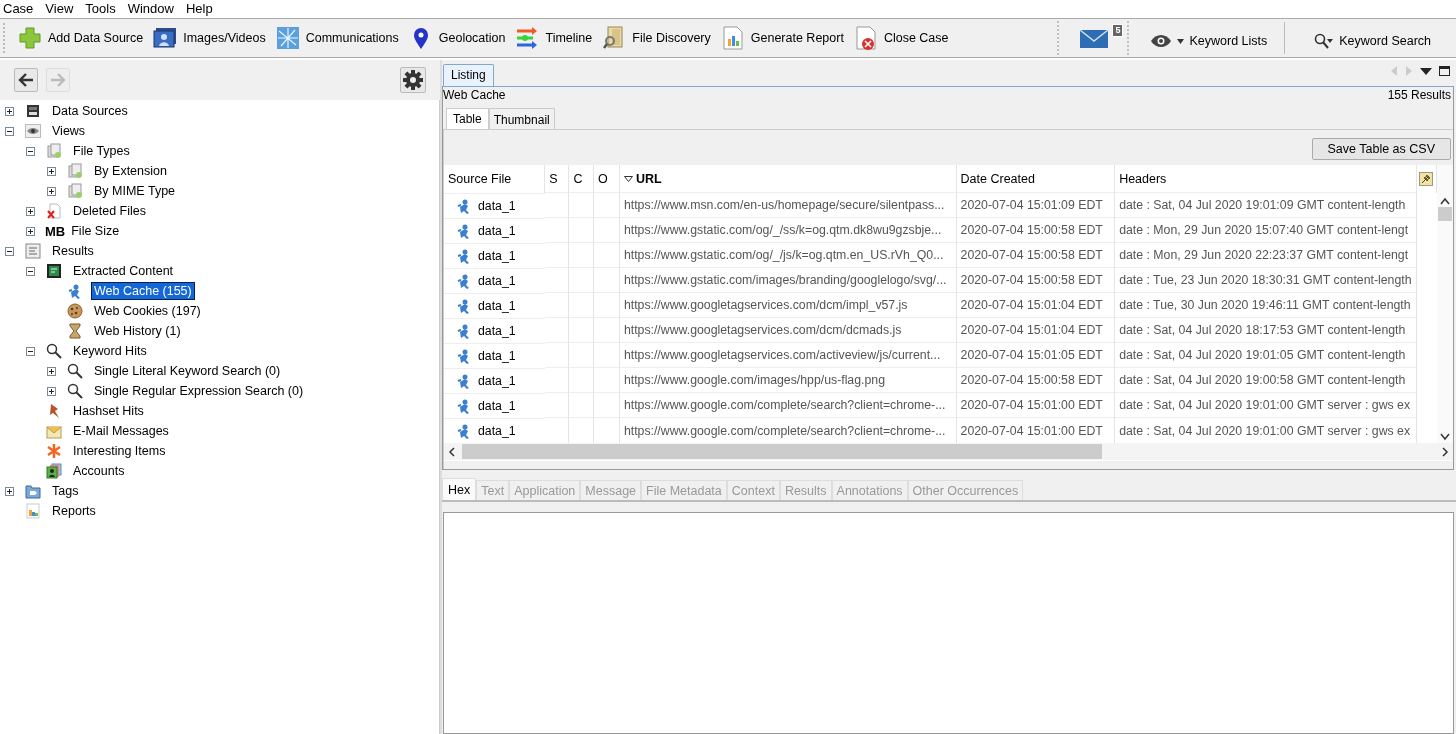 This screenshot has width=1456, height=734. I want to click on vertical-scrollbar, so click(1445, 304).